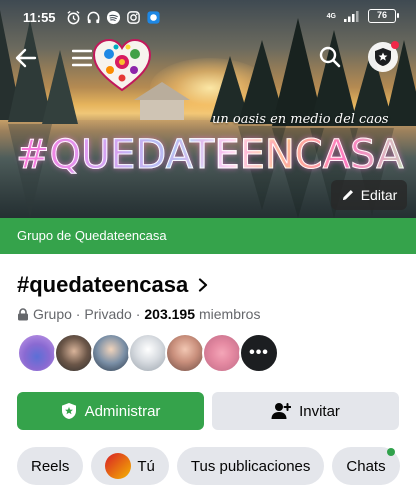  I want to click on member-suffix: miembros, so click(229, 314).